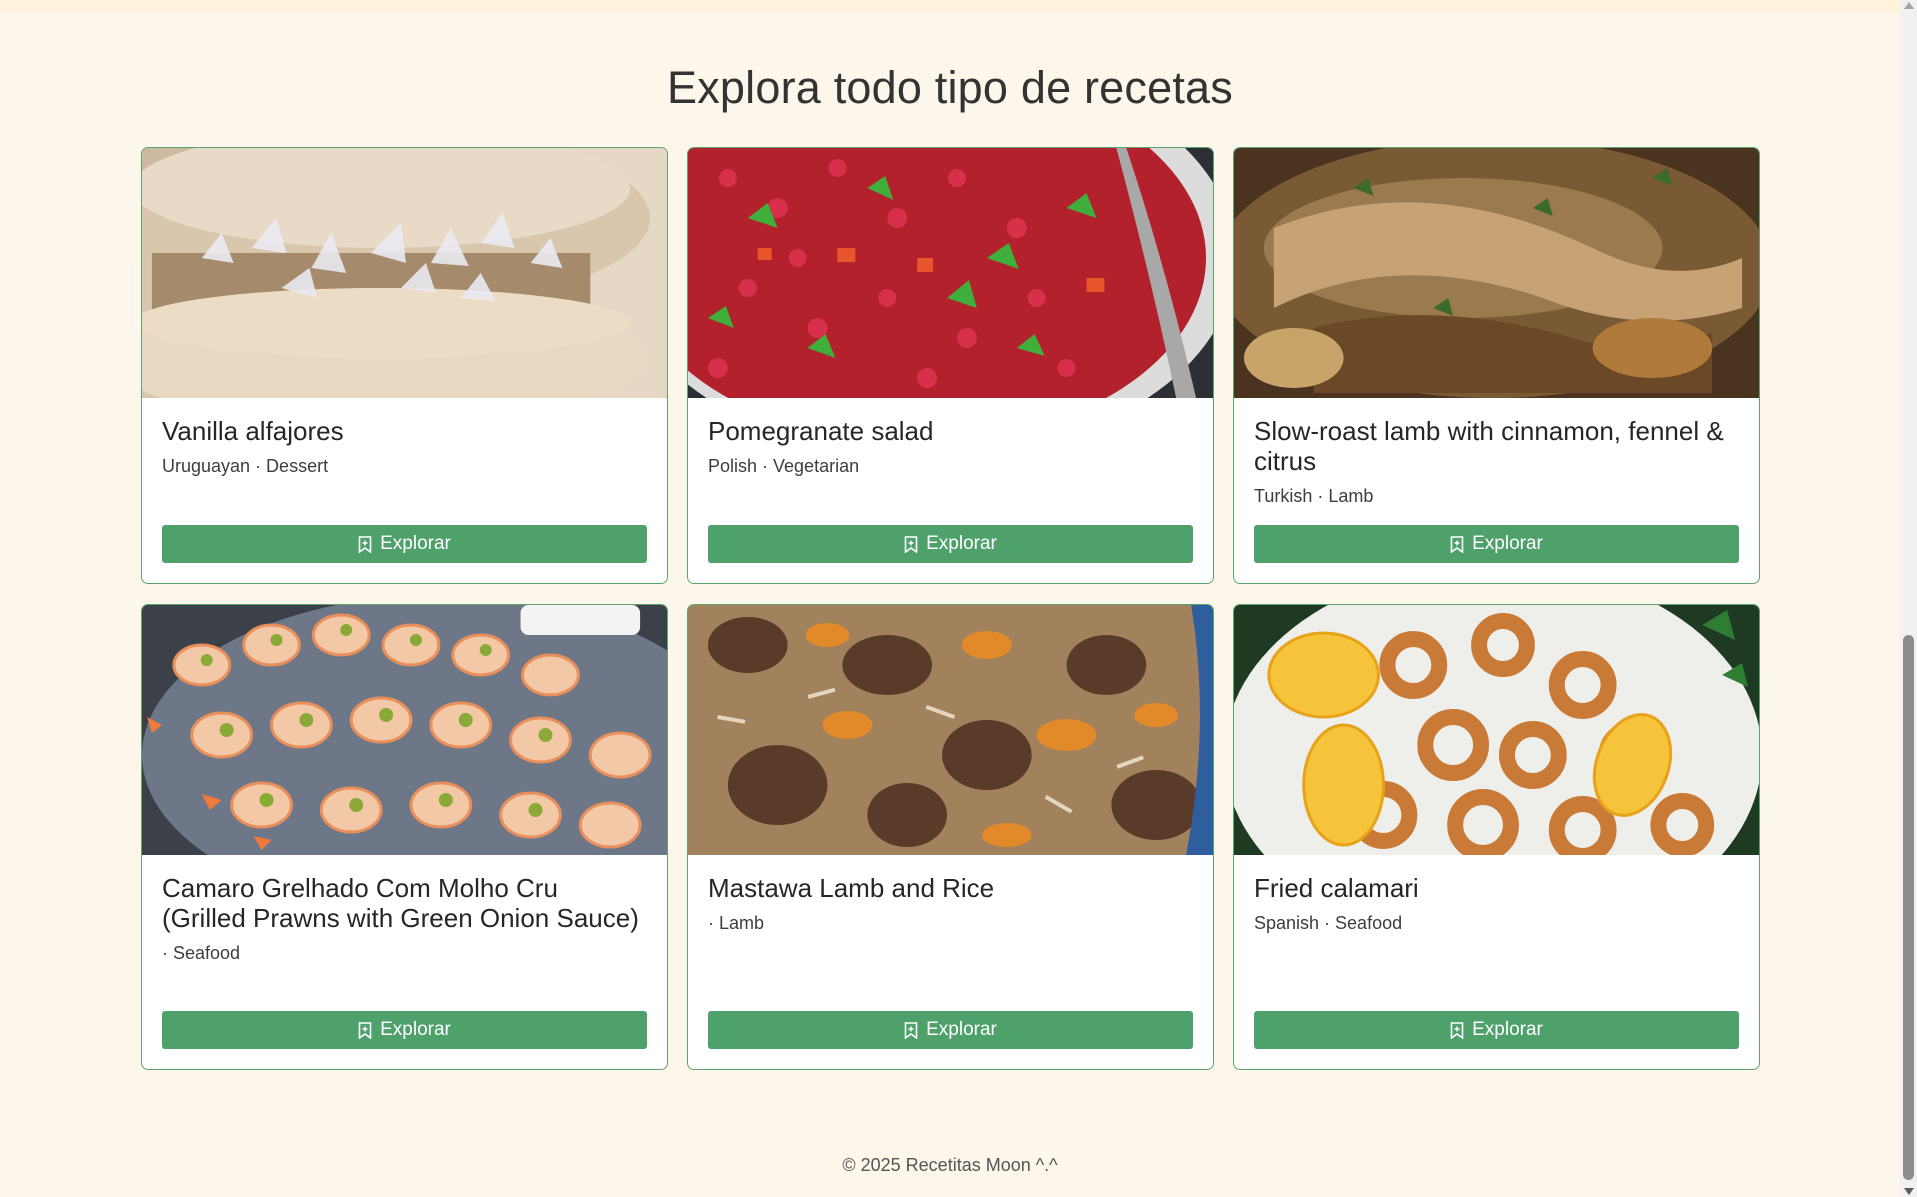 This screenshot has height=1197, width=1917. What do you see at coordinates (1909, 5) in the screenshot?
I see `scroll-up-arrow-icon` at bounding box center [1909, 5].